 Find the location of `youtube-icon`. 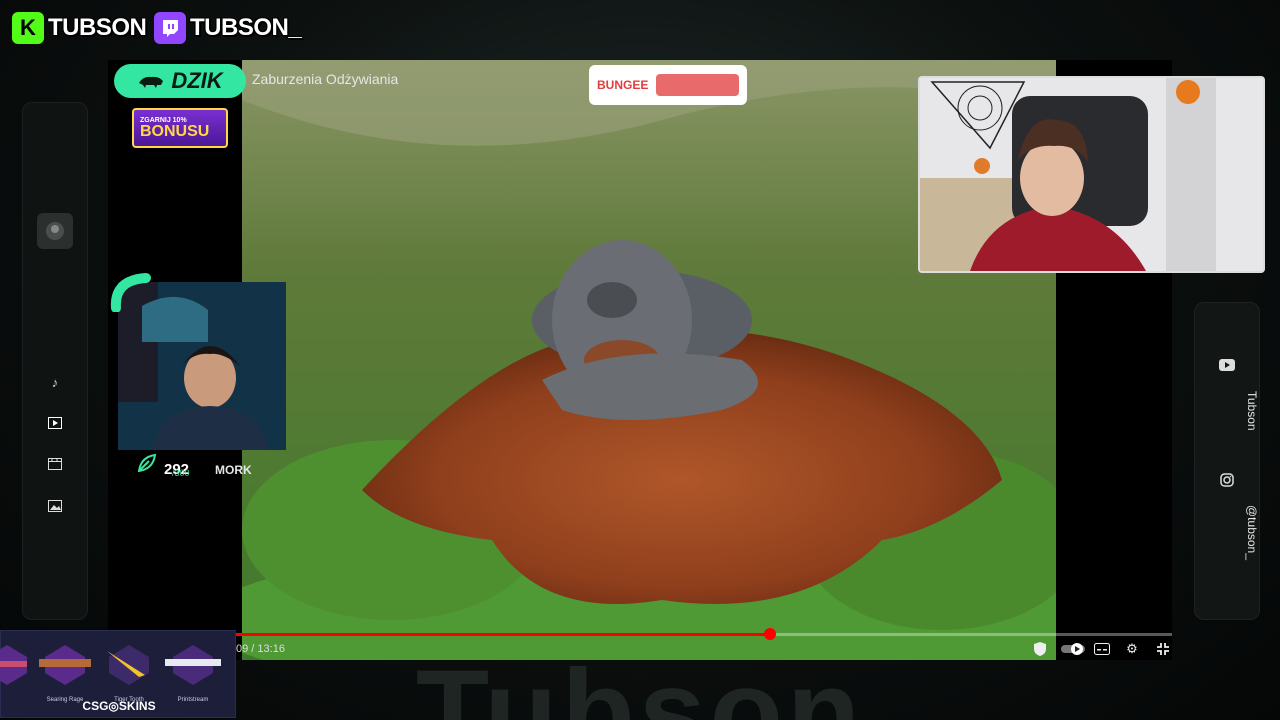

youtube-icon is located at coordinates (1227, 366).